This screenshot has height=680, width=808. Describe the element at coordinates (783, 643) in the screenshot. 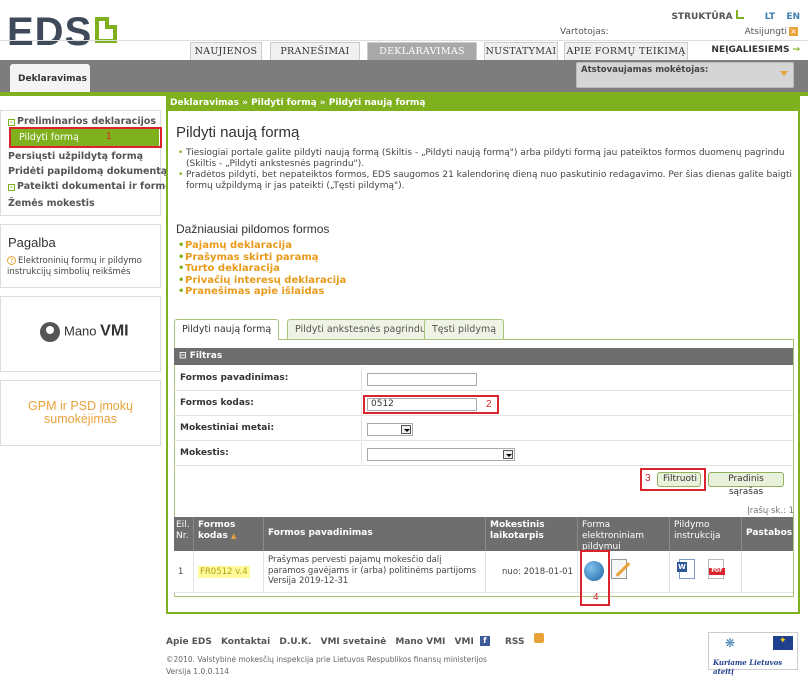

I see `eu-flag-icon` at that location.